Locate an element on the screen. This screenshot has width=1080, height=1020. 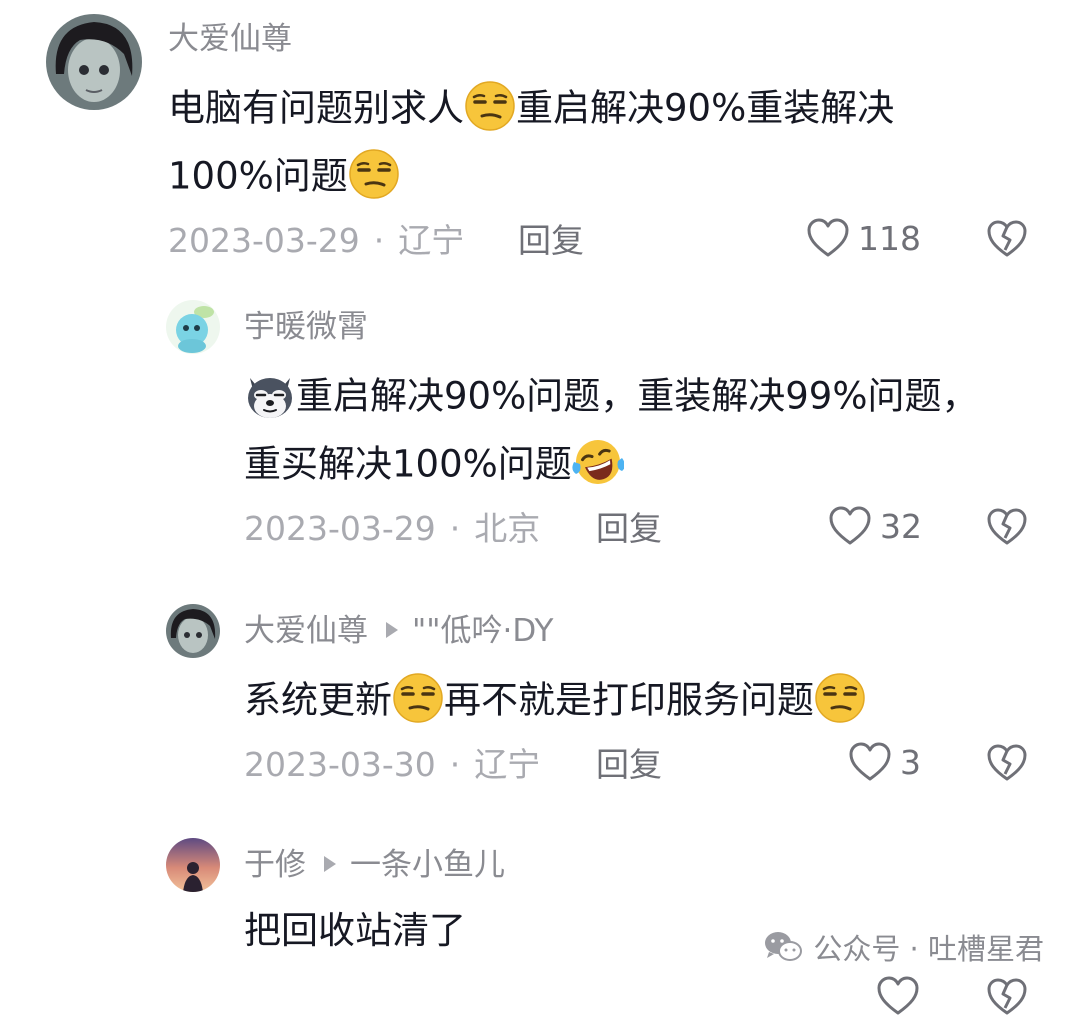
comment-date: 2023-03-30 is located at coordinates (340, 764).